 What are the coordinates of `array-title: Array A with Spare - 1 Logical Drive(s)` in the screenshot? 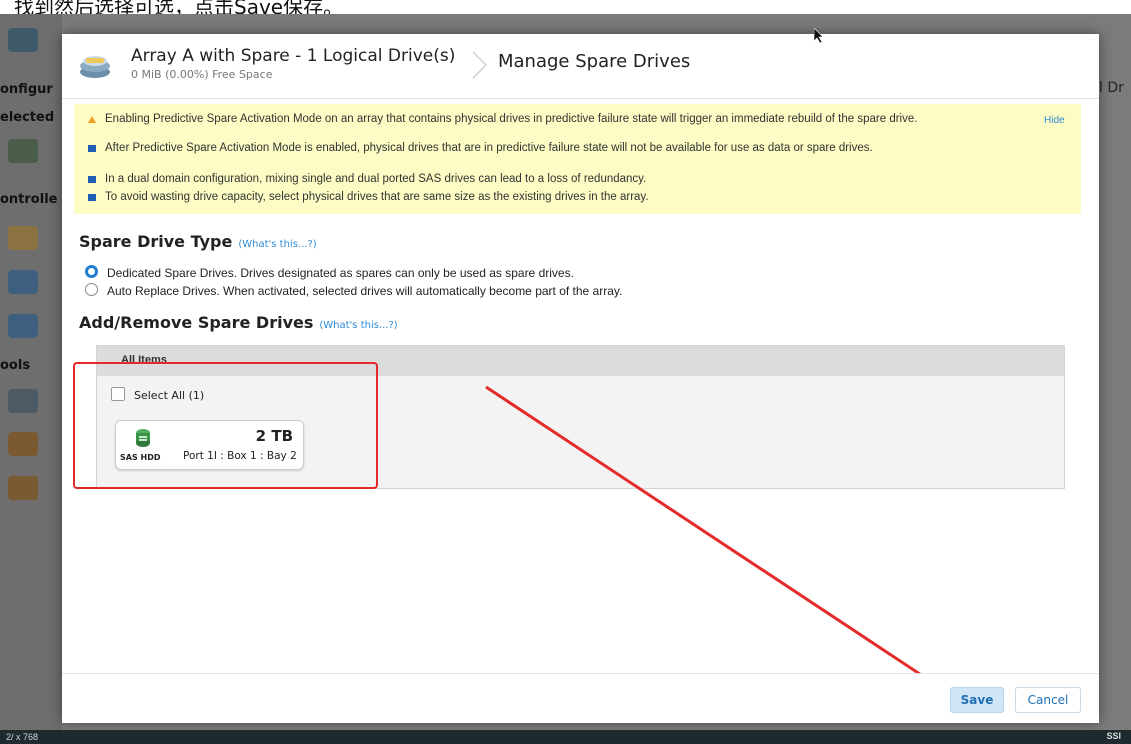 It's located at (293, 56).